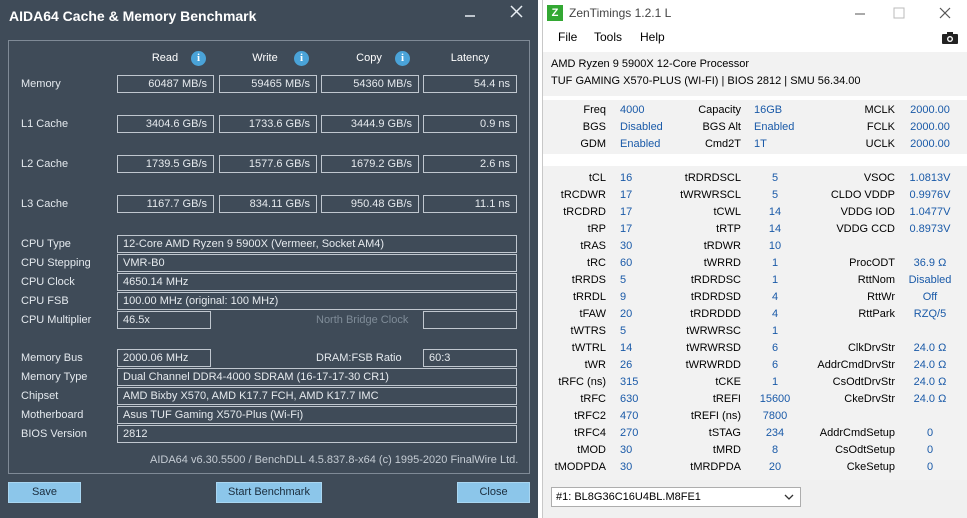  I want to click on freq-label: Cmd2T, so click(722, 144).